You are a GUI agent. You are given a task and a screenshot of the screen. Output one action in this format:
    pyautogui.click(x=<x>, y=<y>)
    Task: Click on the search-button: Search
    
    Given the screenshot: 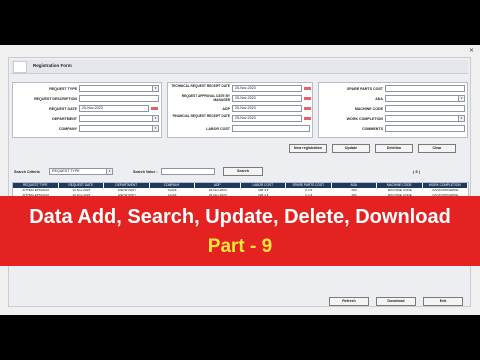 What is the action you would take?
    pyautogui.click(x=243, y=171)
    